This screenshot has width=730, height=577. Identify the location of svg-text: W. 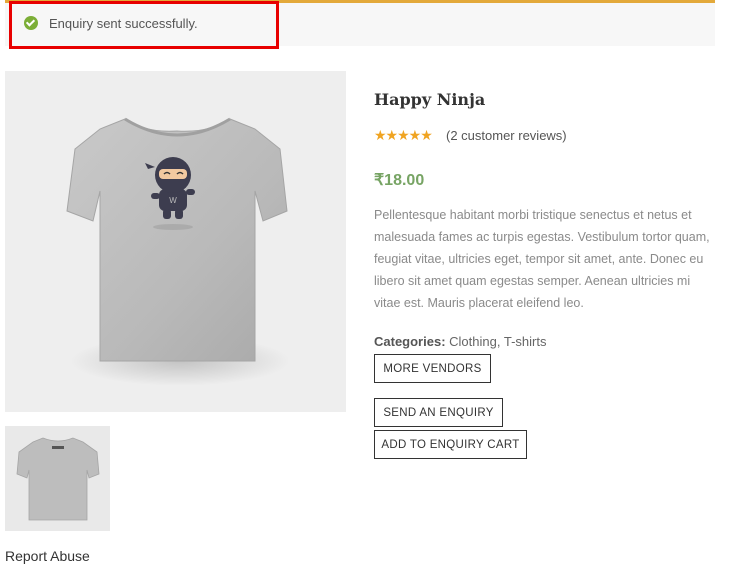
(173, 200).